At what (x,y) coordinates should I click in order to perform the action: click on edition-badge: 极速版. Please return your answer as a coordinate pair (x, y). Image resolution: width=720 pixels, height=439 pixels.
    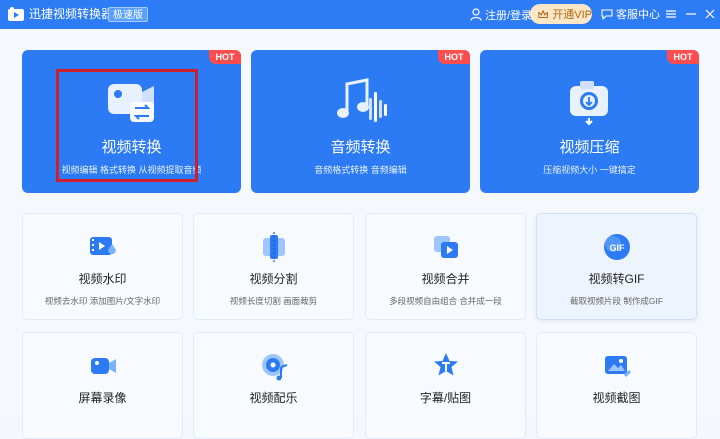
    Looking at the image, I should click on (128, 14).